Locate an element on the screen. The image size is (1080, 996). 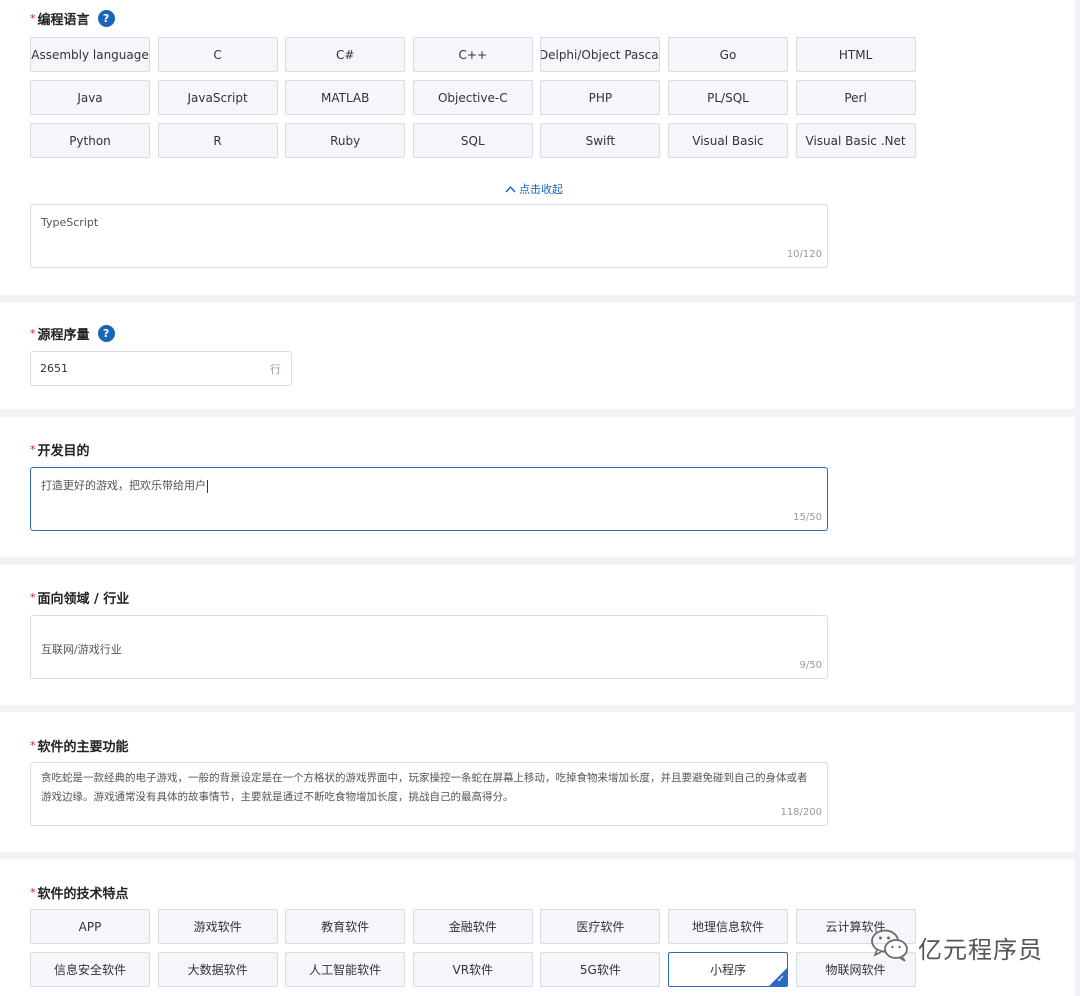
purpose-label-text: 开发目的 is located at coordinates (63, 451).